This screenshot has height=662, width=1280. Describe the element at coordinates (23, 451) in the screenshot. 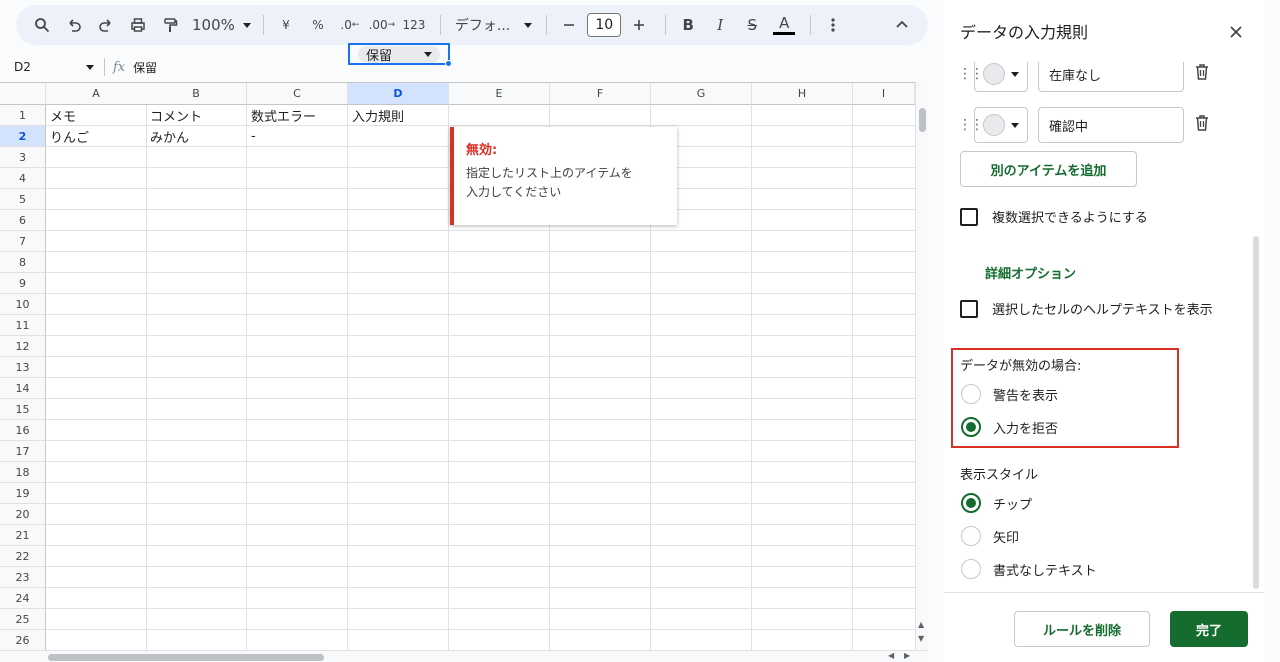

I see `row-header: 17` at that location.